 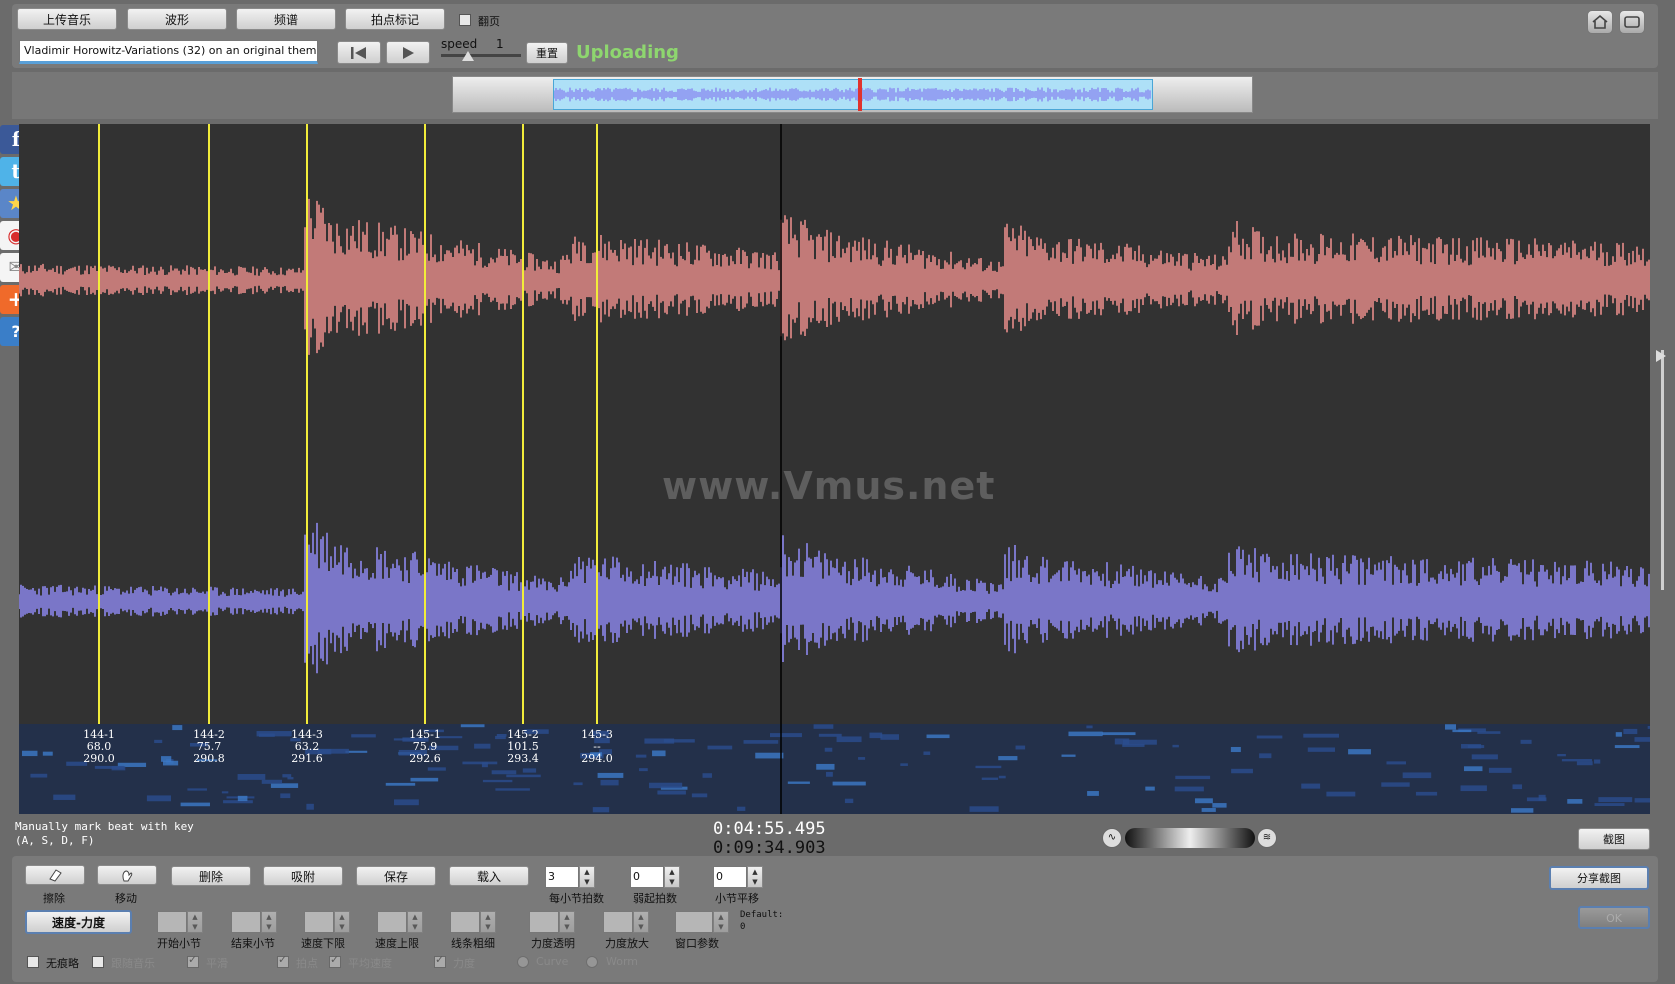 What do you see at coordinates (98, 962) in the screenshot?
I see `follow-music-checkbox` at bounding box center [98, 962].